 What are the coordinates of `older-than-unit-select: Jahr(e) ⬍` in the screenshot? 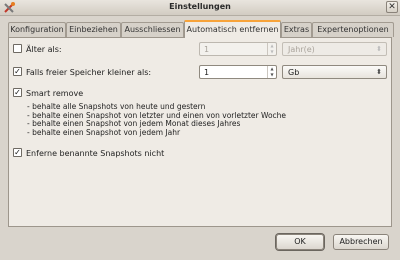 It's located at (334, 49).